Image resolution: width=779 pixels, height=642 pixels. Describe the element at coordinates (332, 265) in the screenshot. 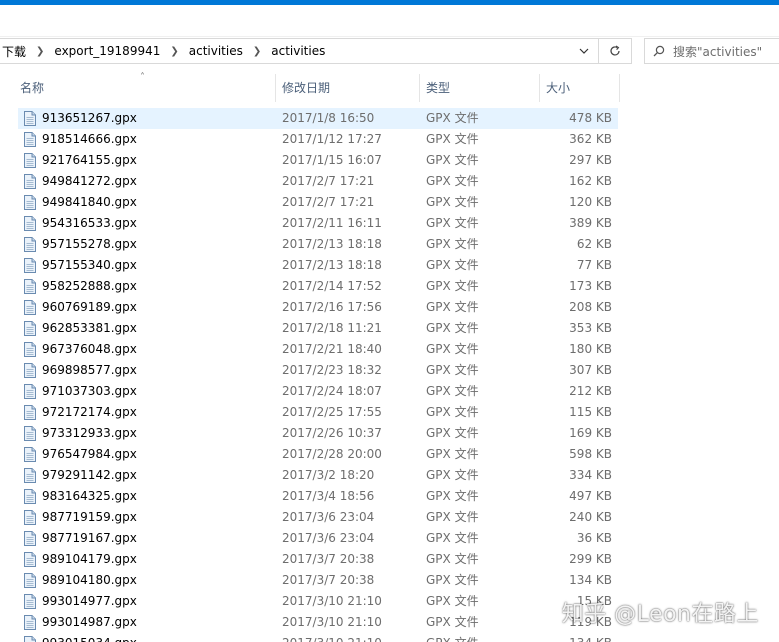

I see `file-modified-date: 2017/2/13 18:18` at that location.